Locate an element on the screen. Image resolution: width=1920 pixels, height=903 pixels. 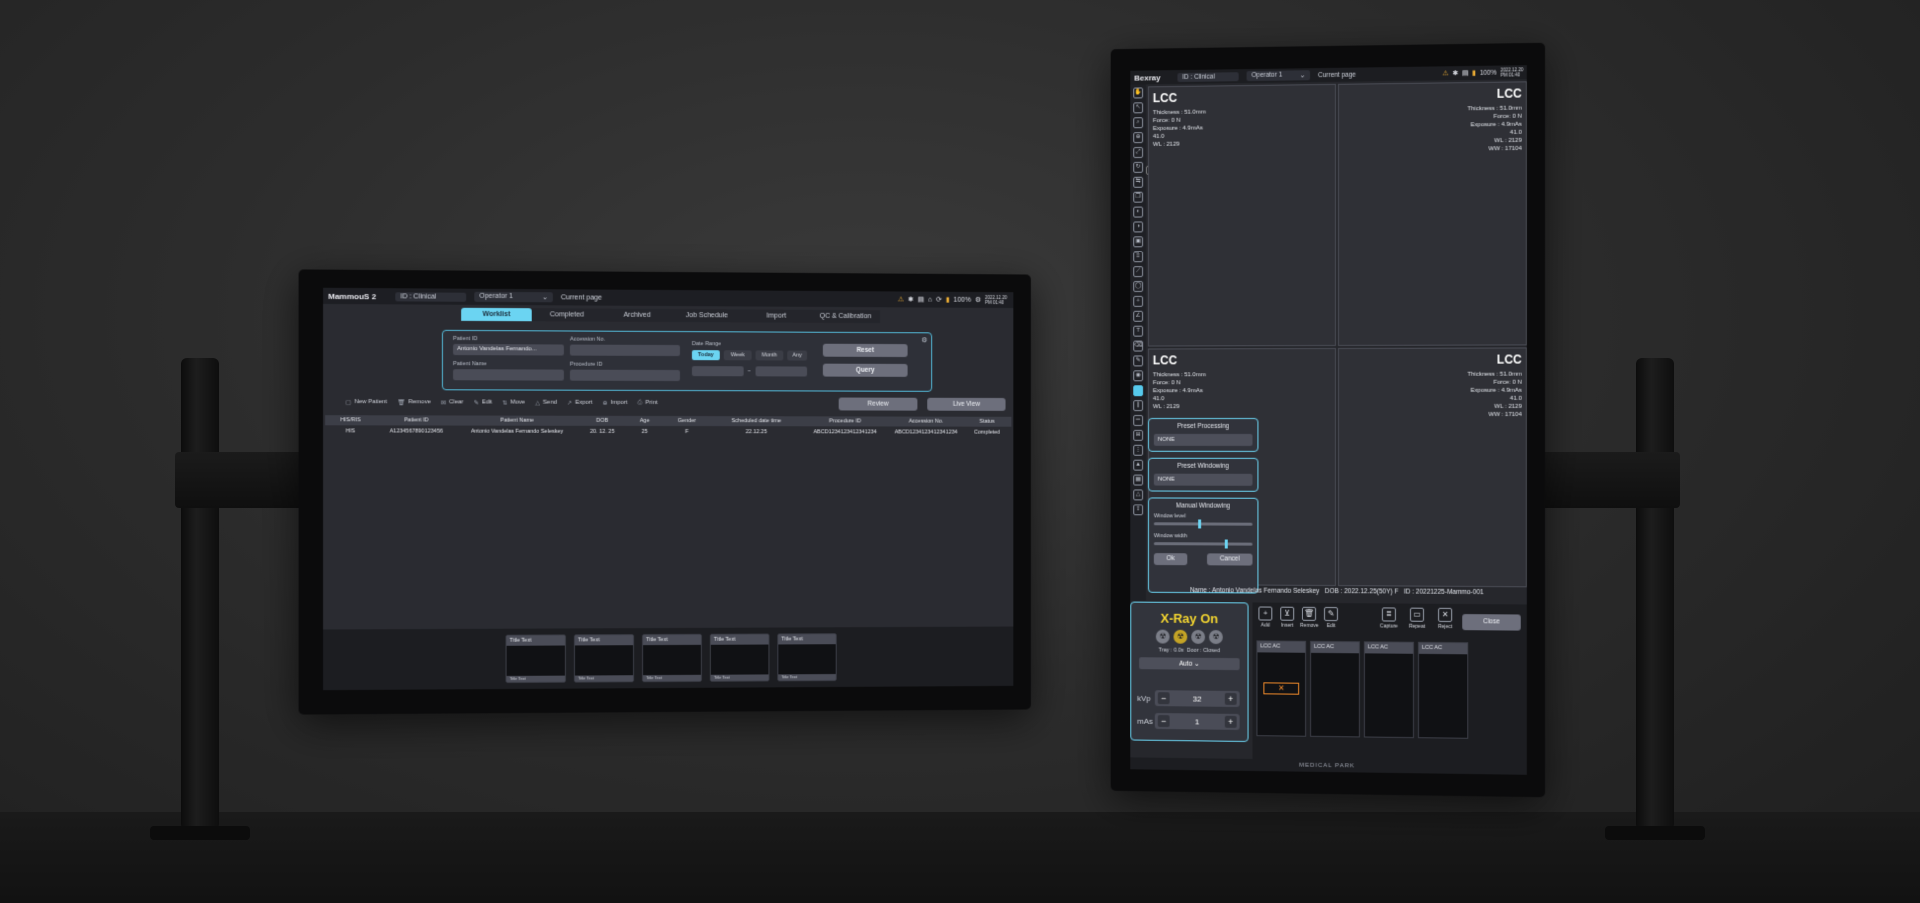
warning-icon: △ is located at coordinates (1138, 495).